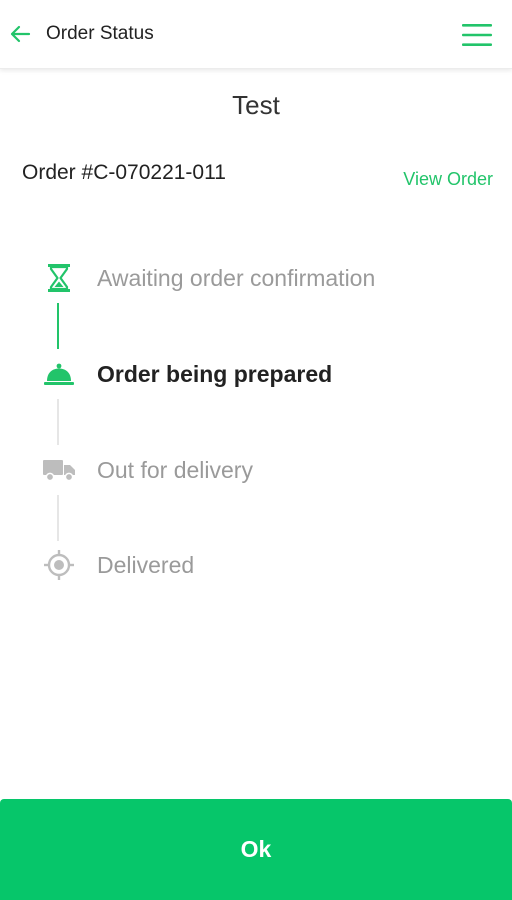 The image size is (512, 900). I want to click on status-step-being-prepared: Order being prepared, so click(256, 374).